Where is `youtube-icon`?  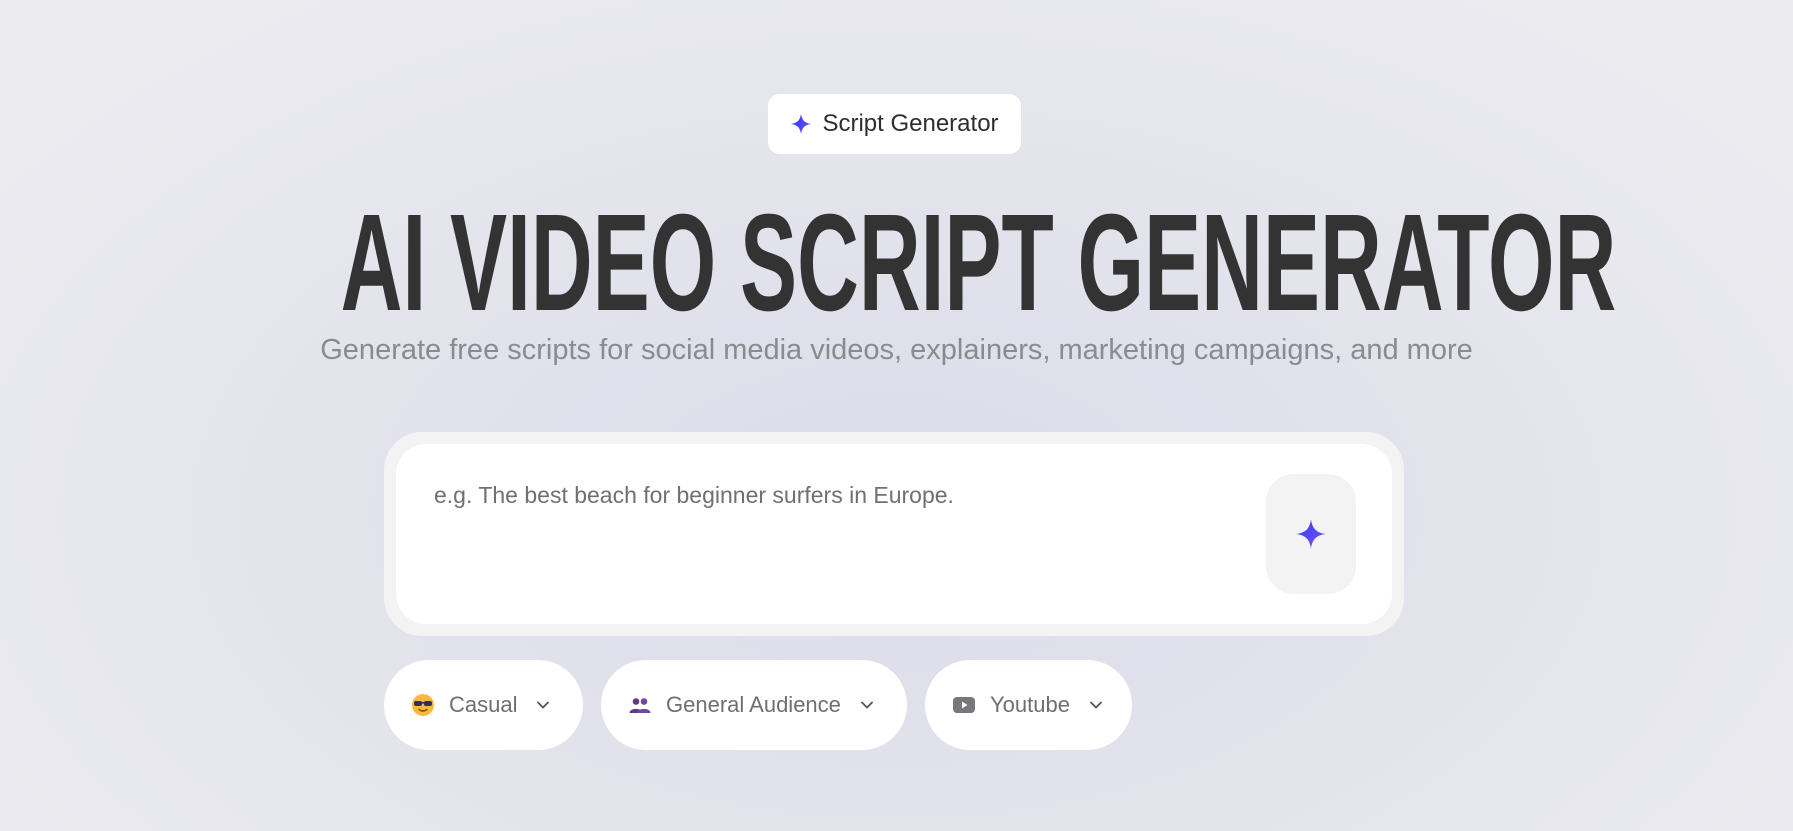
youtube-icon is located at coordinates (964, 705).